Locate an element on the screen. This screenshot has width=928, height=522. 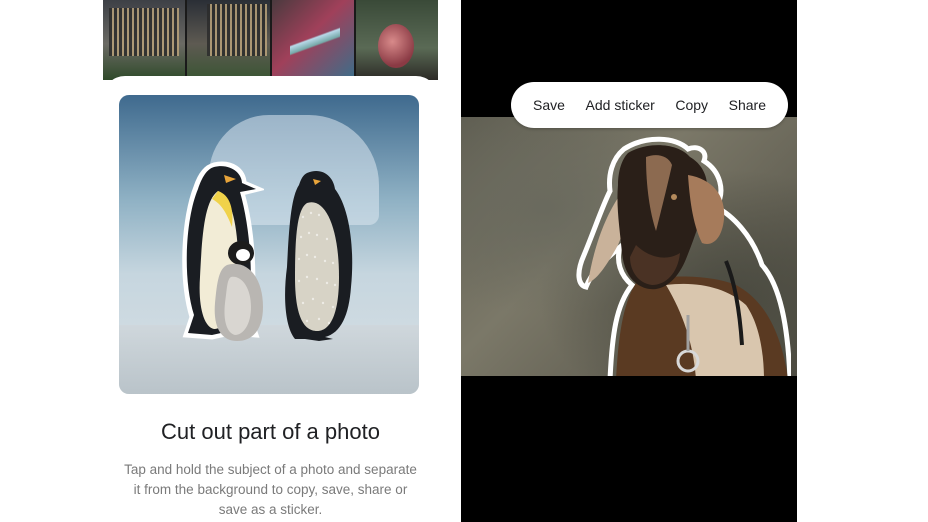
penguin-chick is located at coordinates (238, 291).